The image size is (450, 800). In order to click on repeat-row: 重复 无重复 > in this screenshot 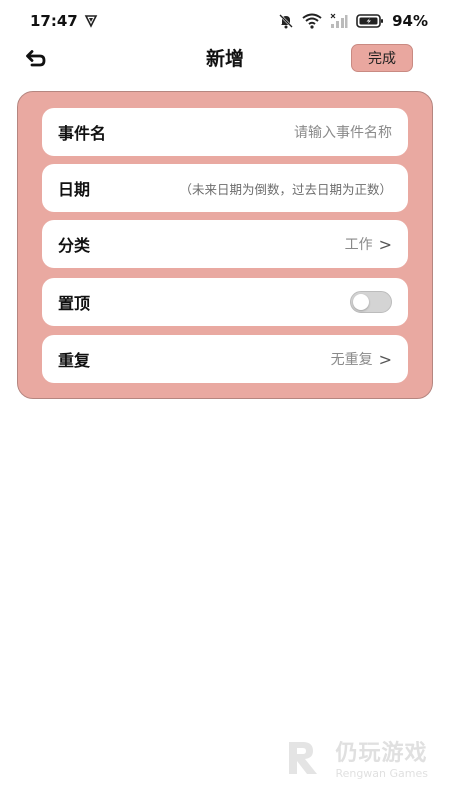, I will do `click(225, 359)`.